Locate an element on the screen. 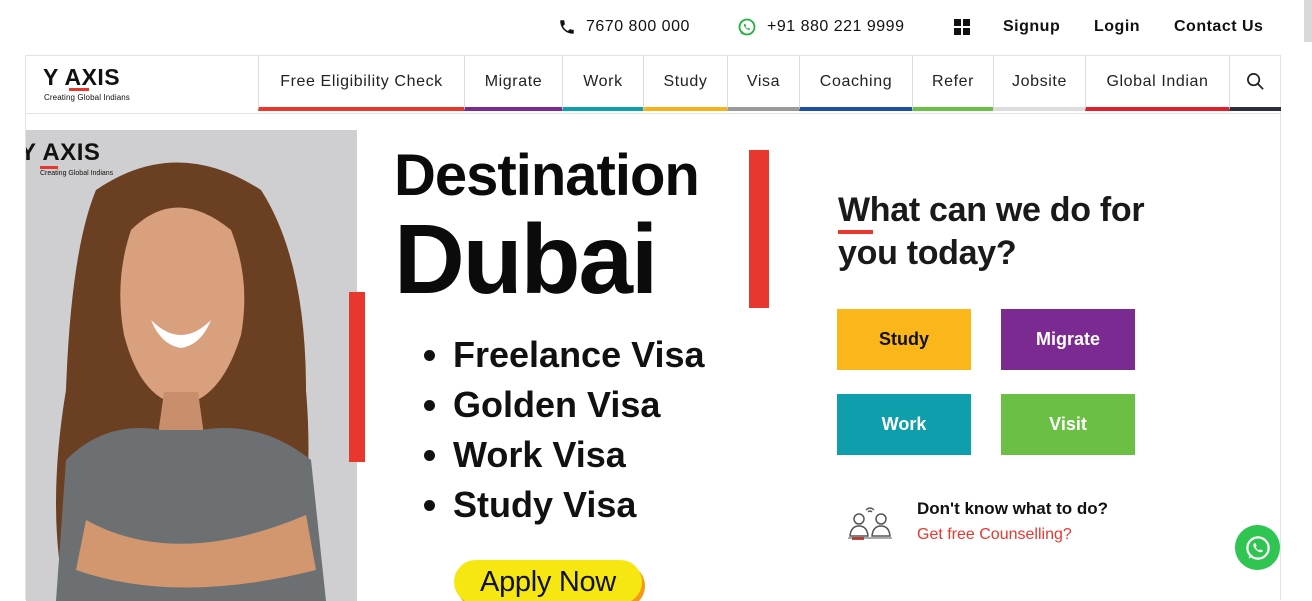 The image size is (1312, 601). contact-us-link: Contact Us is located at coordinates (1218, 27).